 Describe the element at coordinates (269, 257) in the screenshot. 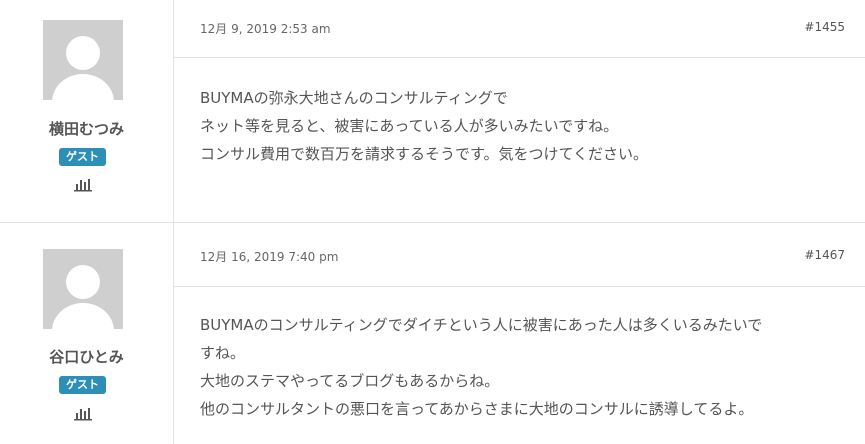

I see `post-date: 12月 16, 2019 7:40 pm` at that location.